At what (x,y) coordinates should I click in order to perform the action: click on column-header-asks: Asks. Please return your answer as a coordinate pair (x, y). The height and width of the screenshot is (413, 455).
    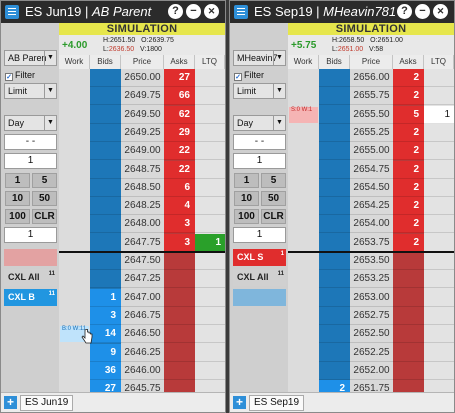
    Looking at the image, I should click on (408, 62).